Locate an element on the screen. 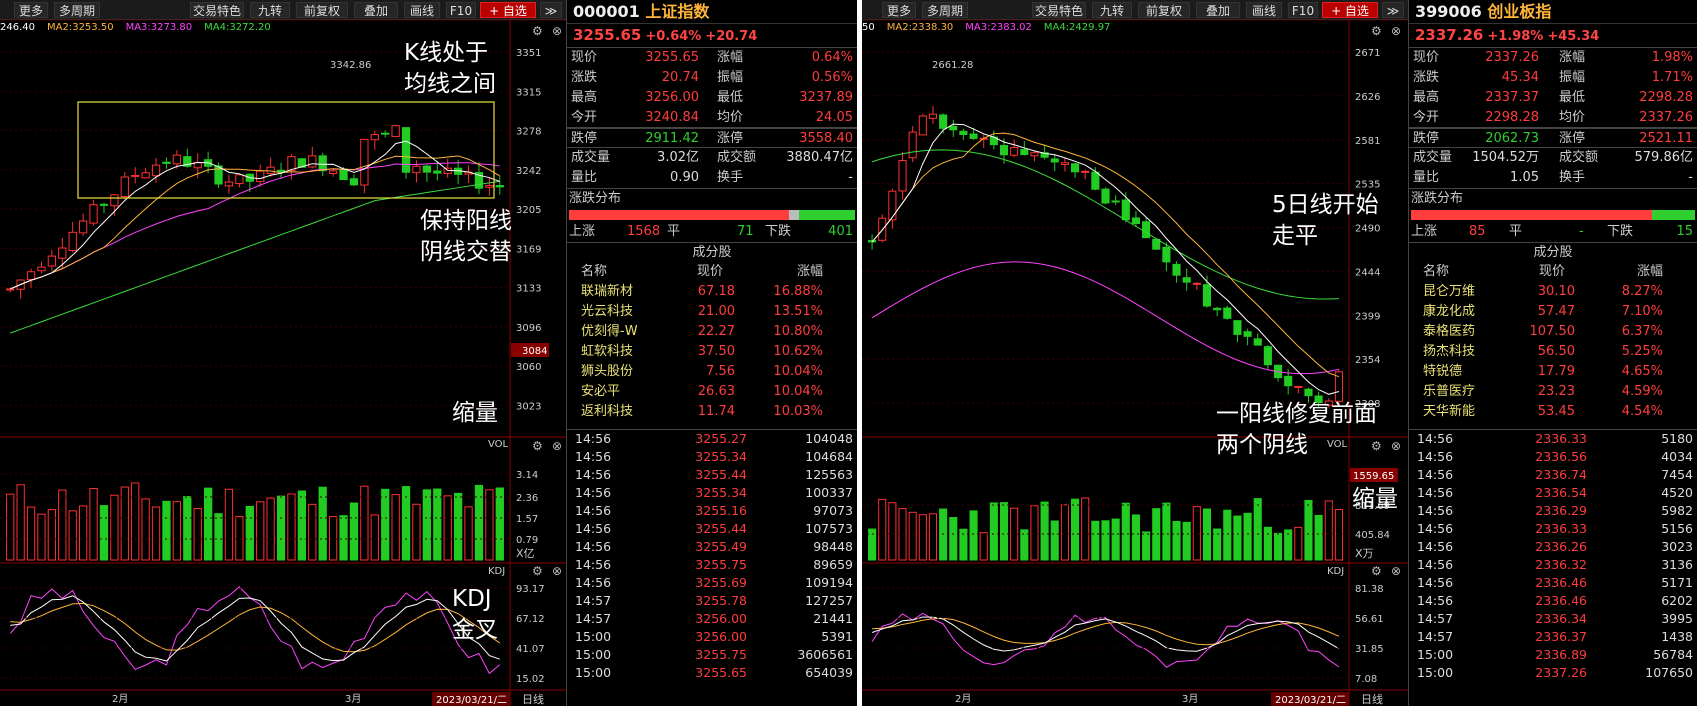 Image resolution: width=1697 pixels, height=706 pixels. component-row: 安必平 26.63 10.04% is located at coordinates (712, 392).